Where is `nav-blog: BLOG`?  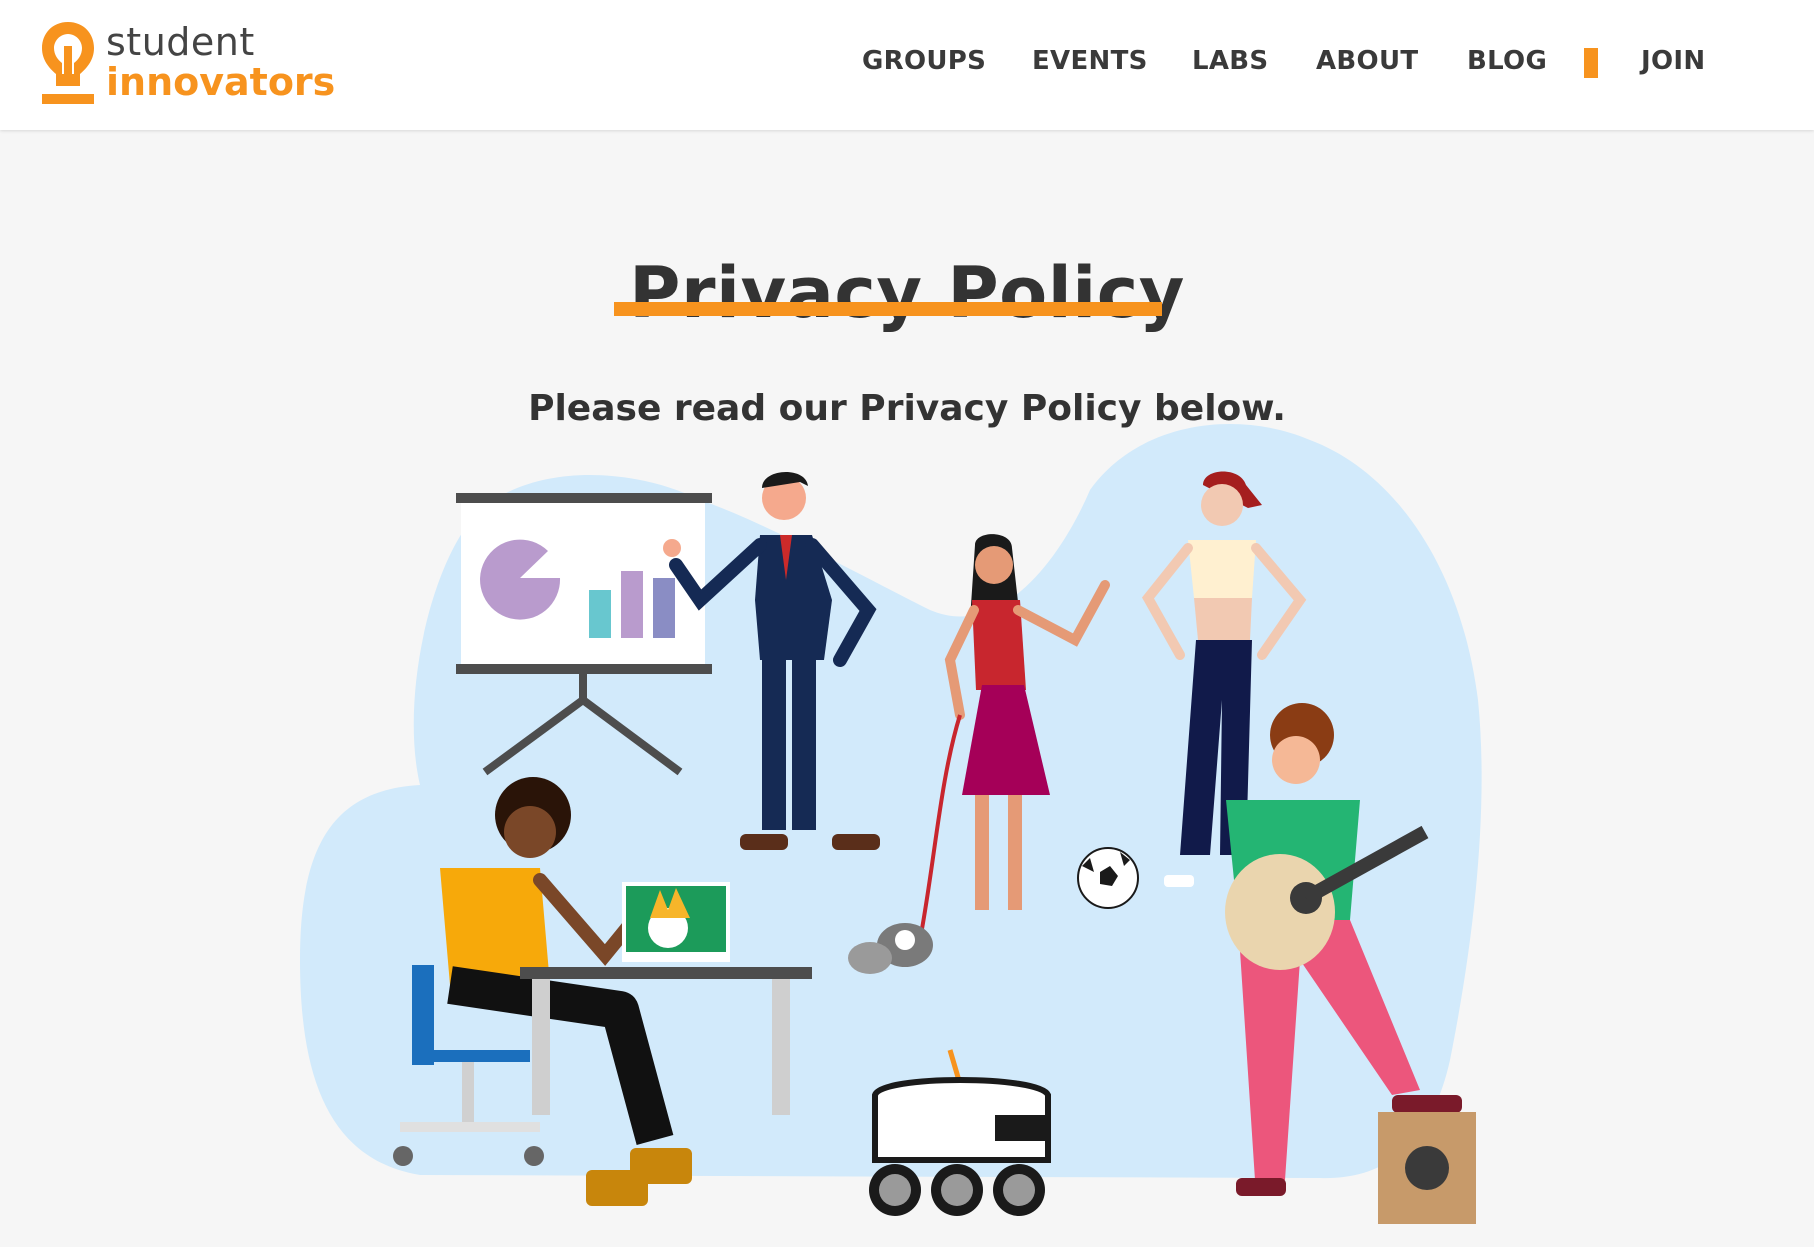
nav-blog: BLOG is located at coordinates (1507, 61).